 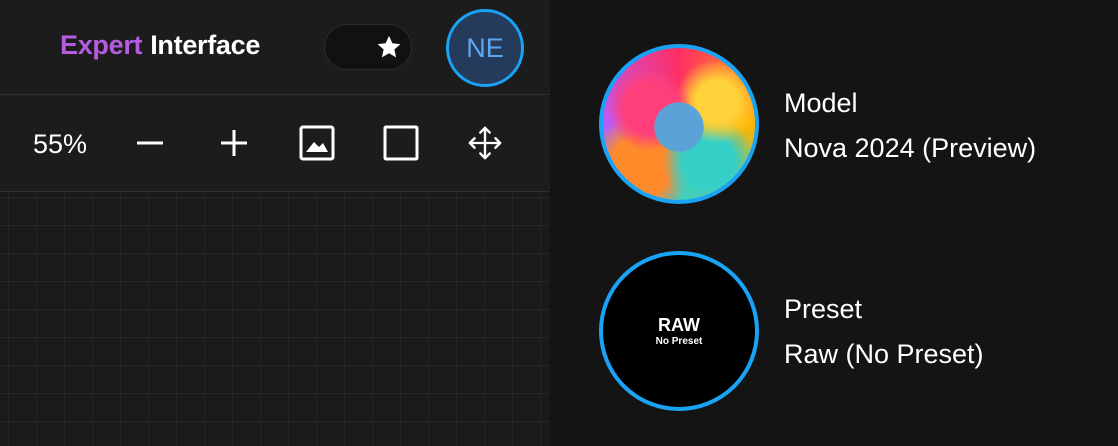 I want to click on preset-value: Raw (No Preset), so click(x=884, y=354).